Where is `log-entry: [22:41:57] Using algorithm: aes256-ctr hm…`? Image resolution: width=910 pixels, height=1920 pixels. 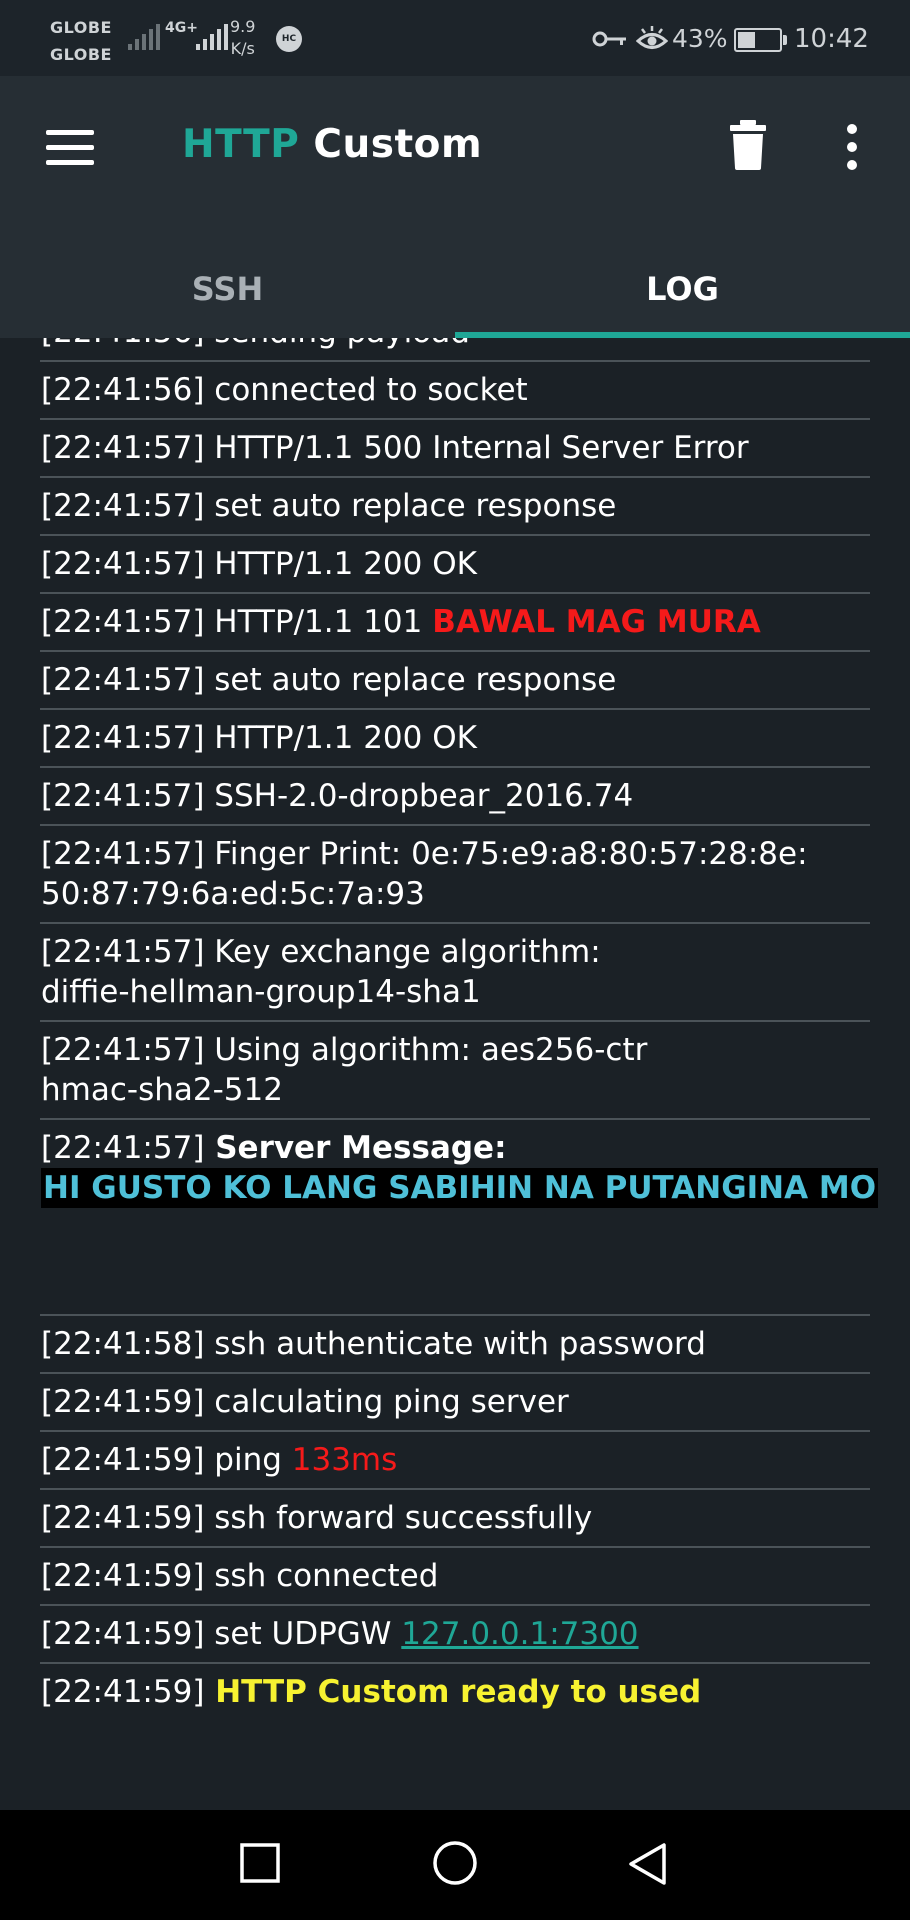
log-entry: [22:41:57] Using algorithm: aes256-ctr hm… is located at coordinates (455, 1071).